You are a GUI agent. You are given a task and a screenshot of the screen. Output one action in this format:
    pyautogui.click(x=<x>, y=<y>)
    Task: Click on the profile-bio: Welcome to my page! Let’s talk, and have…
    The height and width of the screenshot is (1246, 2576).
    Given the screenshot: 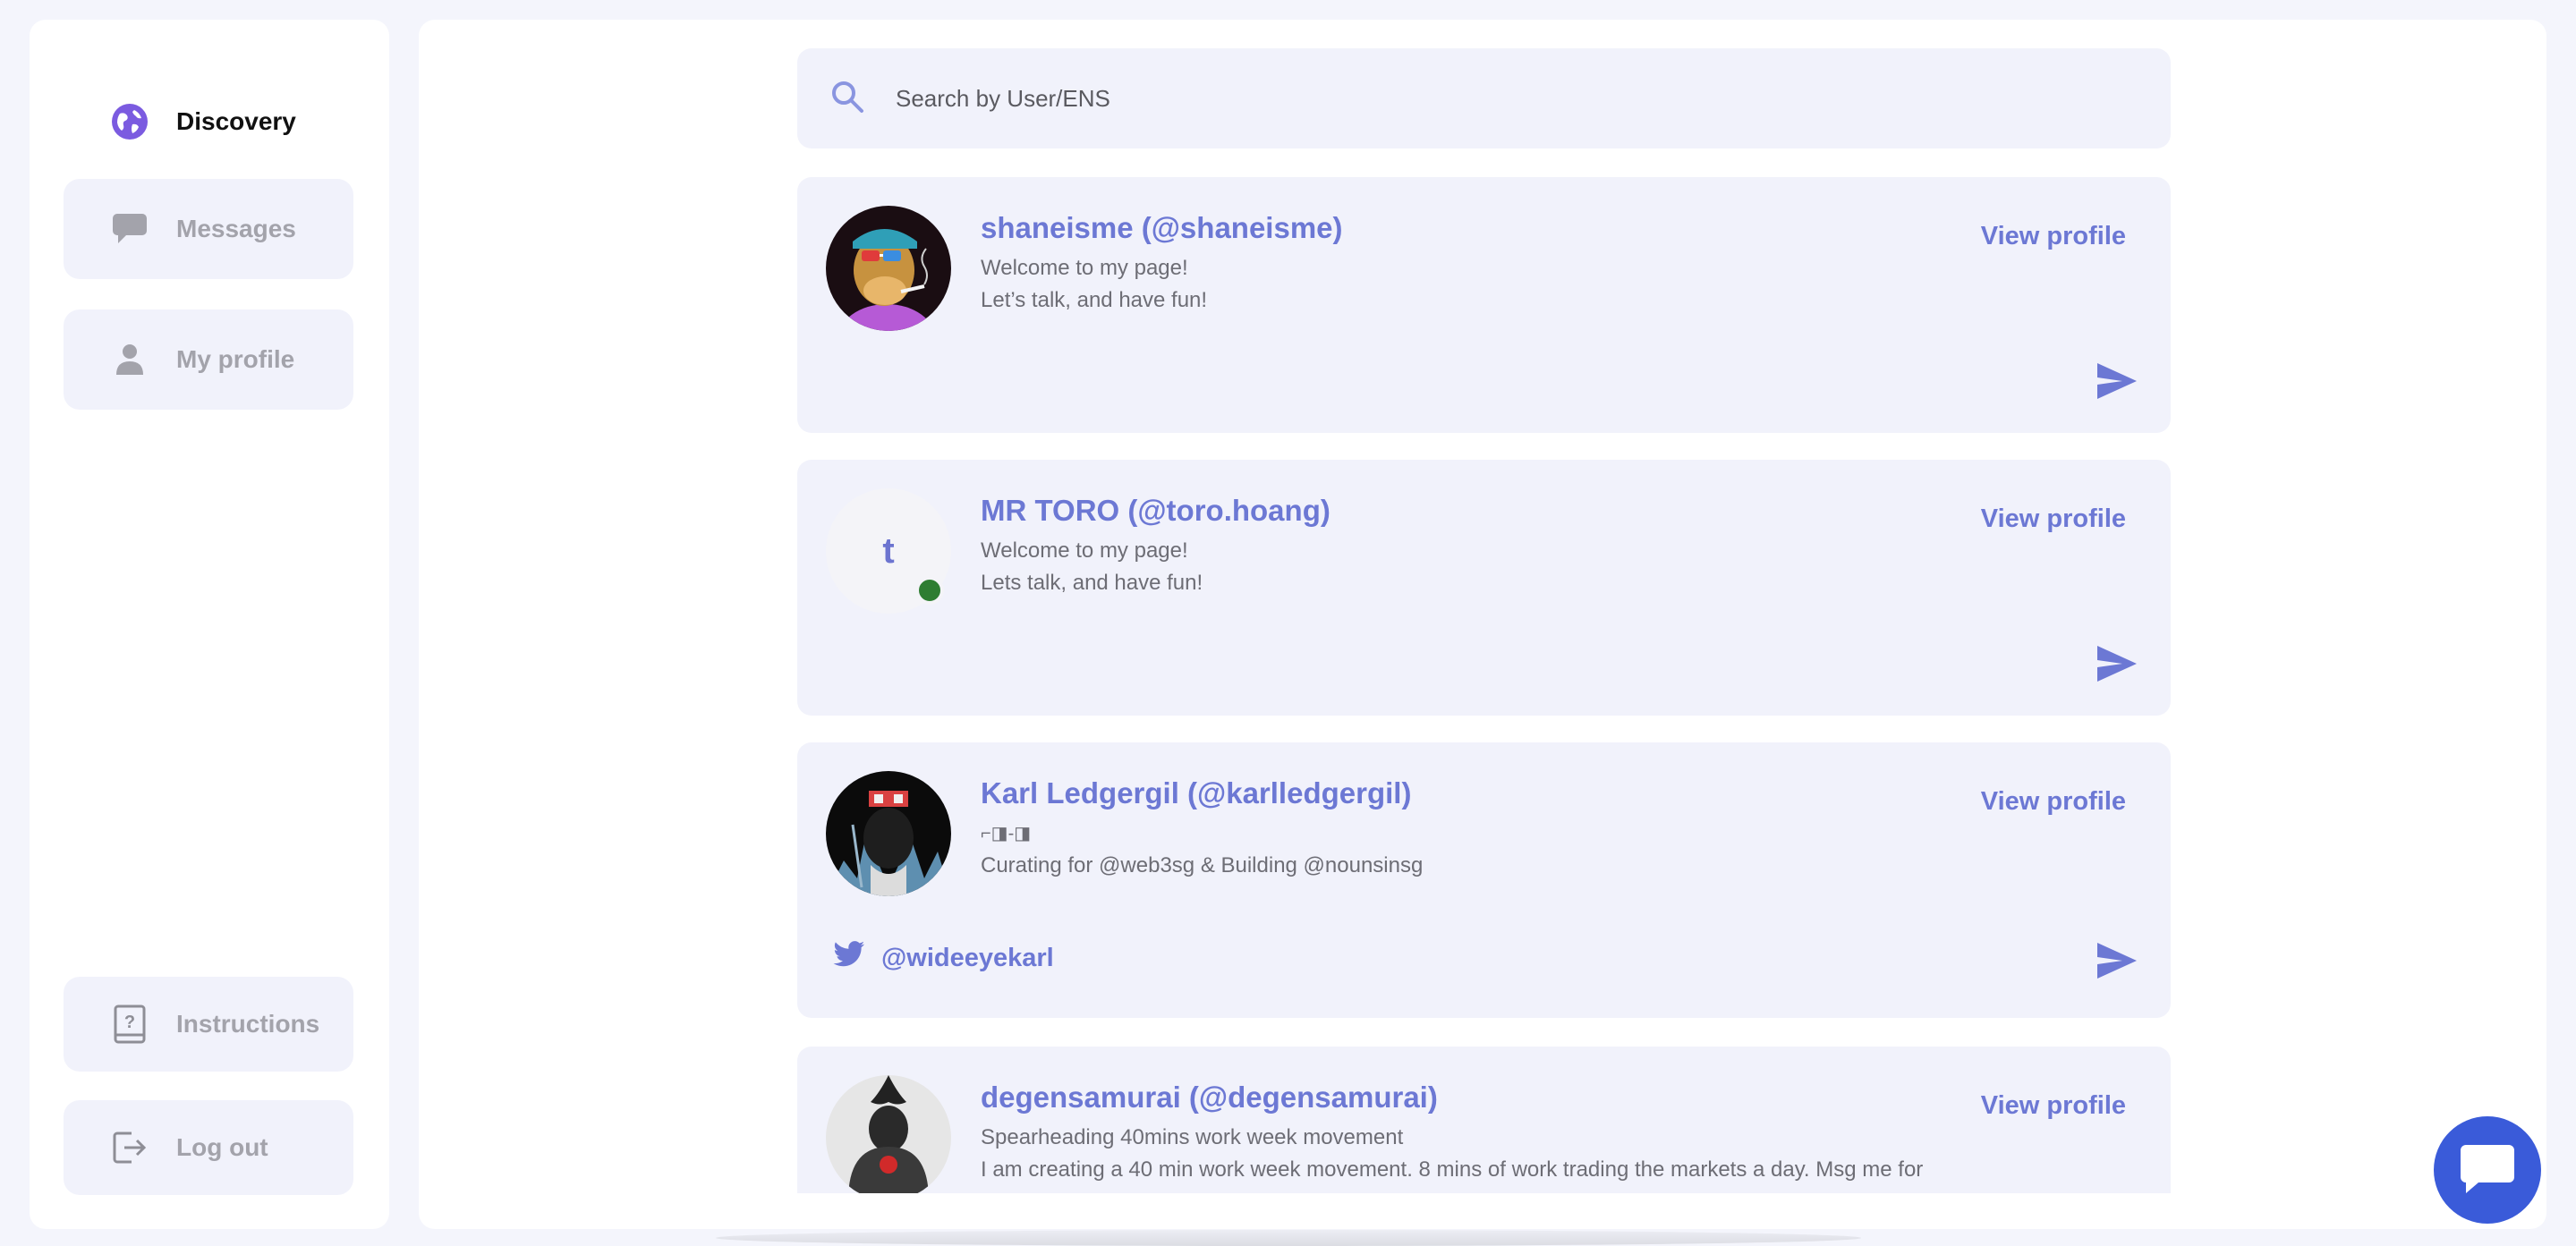 What is the action you would take?
    pyautogui.click(x=1094, y=284)
    